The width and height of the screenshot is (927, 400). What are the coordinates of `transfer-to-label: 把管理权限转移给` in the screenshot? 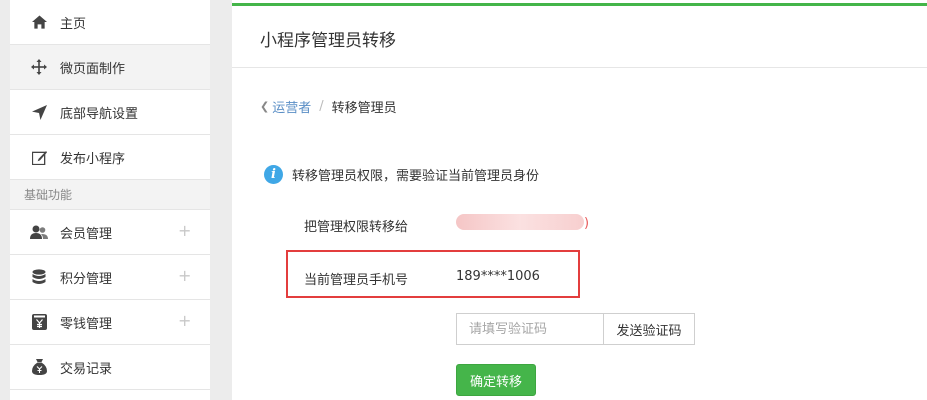 It's located at (356, 227).